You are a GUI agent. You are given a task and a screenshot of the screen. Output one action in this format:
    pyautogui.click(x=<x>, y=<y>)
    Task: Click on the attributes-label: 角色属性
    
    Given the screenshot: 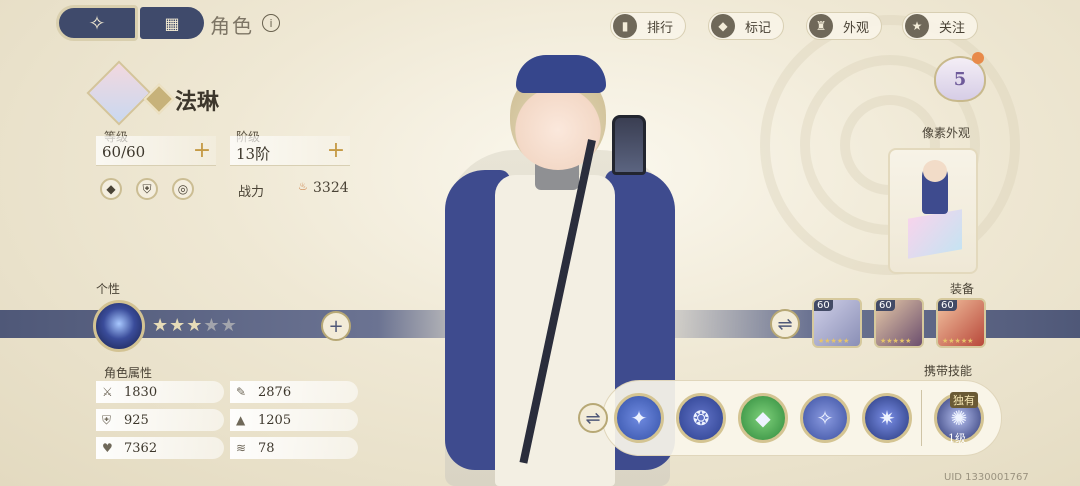 What is the action you would take?
    pyautogui.click(x=128, y=373)
    